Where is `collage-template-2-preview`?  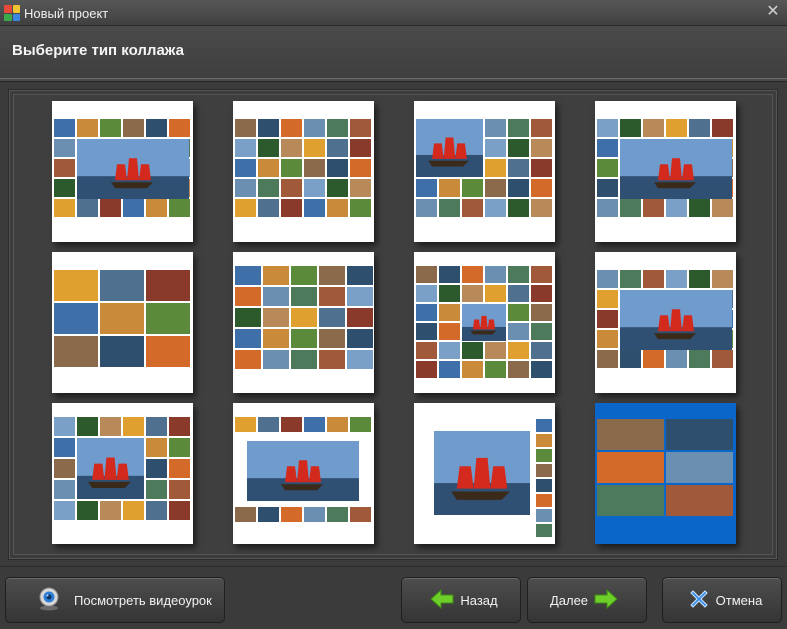
collage-template-2-preview is located at coordinates (303, 168).